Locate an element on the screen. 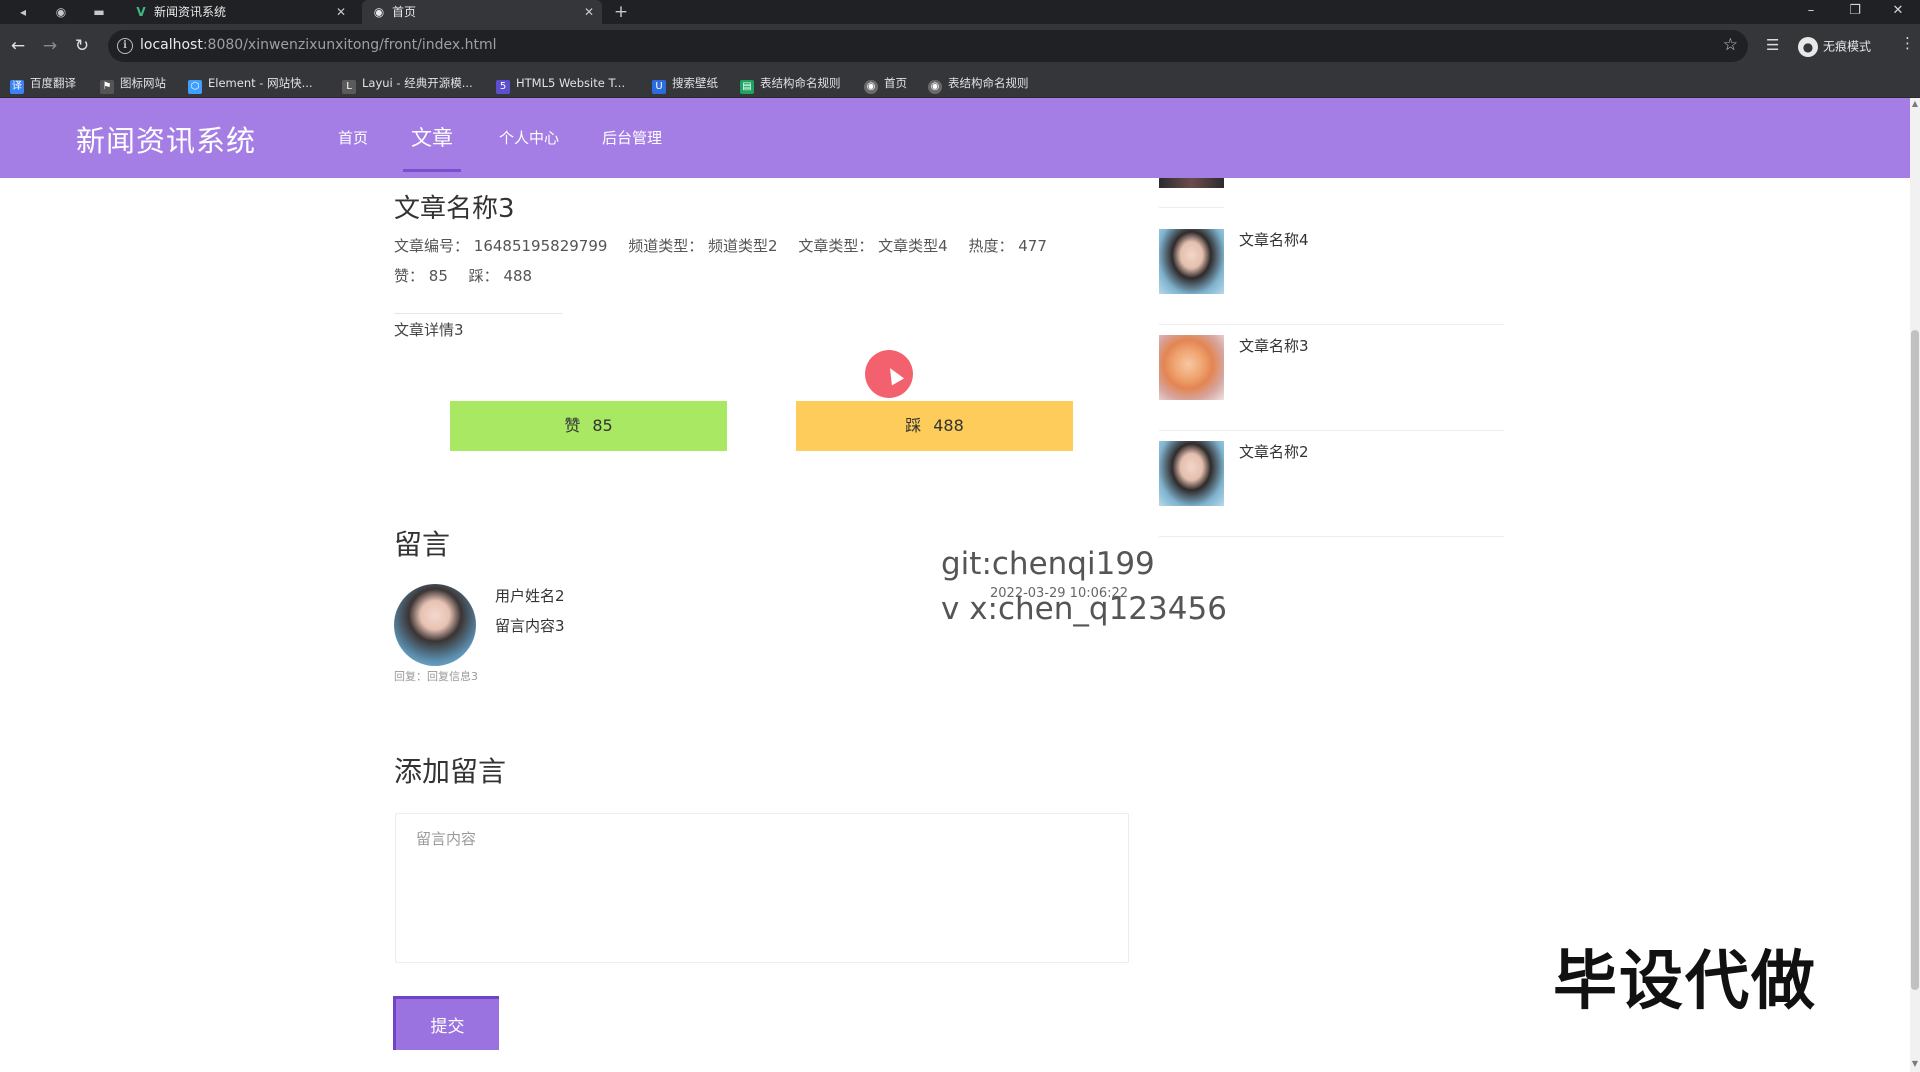 The height and width of the screenshot is (1072, 1920). bookmark-item: ◉ 首页 is located at coordinates (885, 84).